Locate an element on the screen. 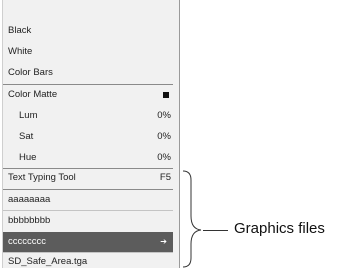 The height and width of the screenshot is (272, 364). menu-item-graphics-file: SD_Safe_Area.tga is located at coordinates (88, 262).